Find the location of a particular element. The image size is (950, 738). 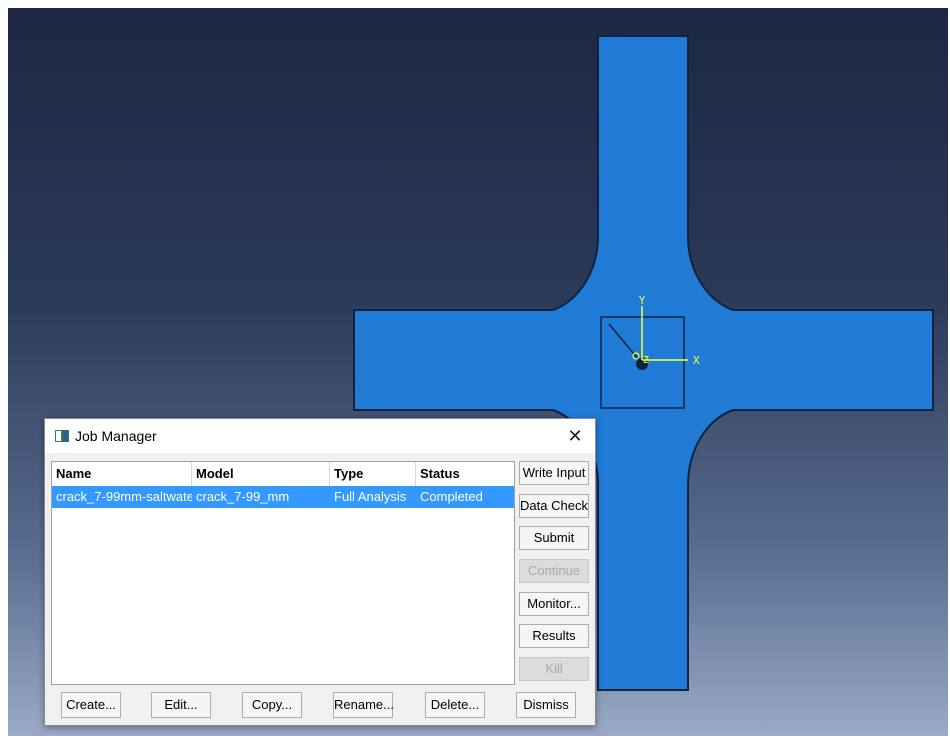

write-input-button: Write Input is located at coordinates (554, 473).